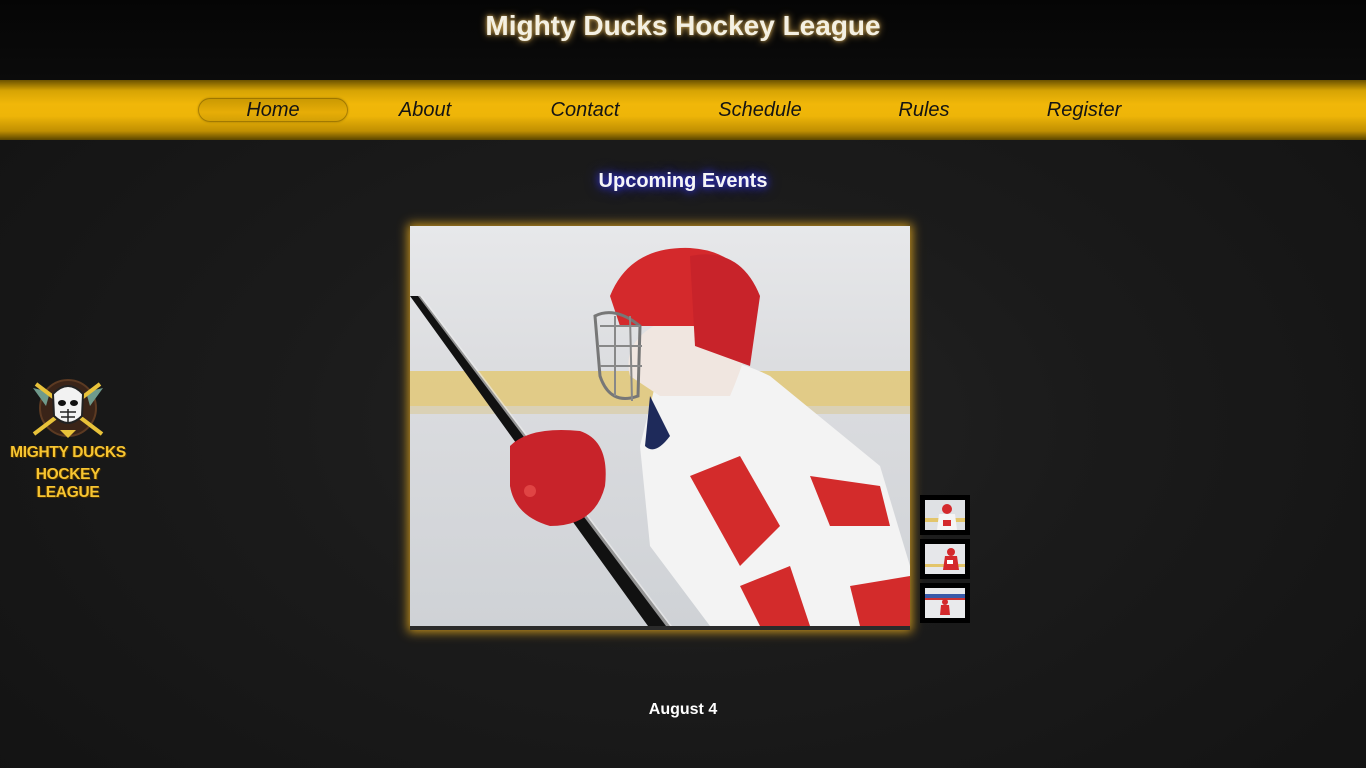 The width and height of the screenshot is (1366, 768). Describe the element at coordinates (683, 709) in the screenshot. I see `event-date: August 4` at that location.